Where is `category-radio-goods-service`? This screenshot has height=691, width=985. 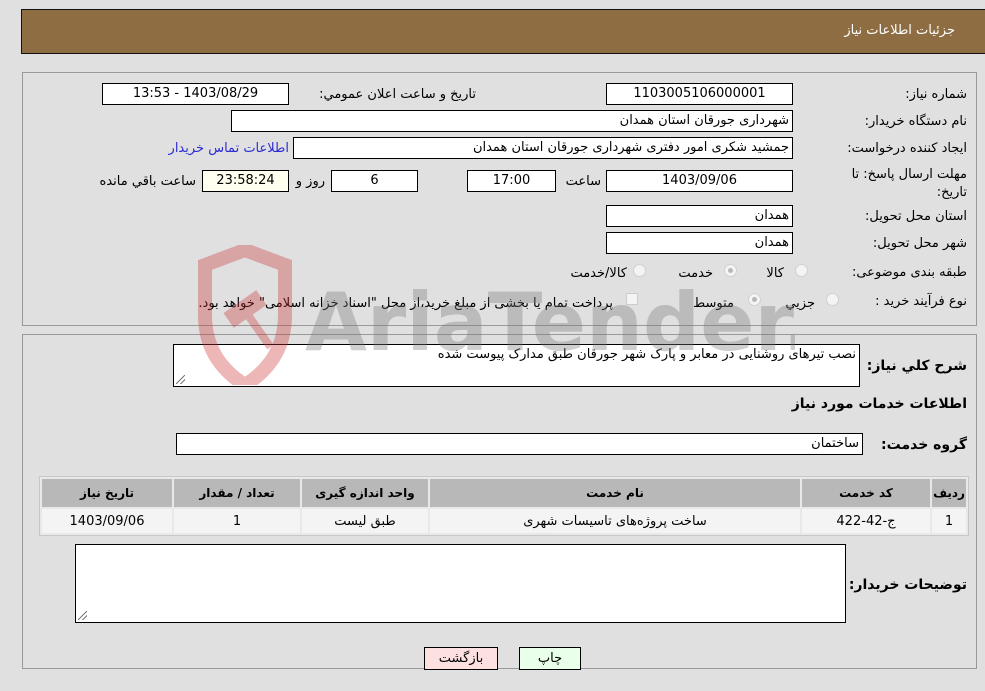 category-radio-goods-service is located at coordinates (639, 270).